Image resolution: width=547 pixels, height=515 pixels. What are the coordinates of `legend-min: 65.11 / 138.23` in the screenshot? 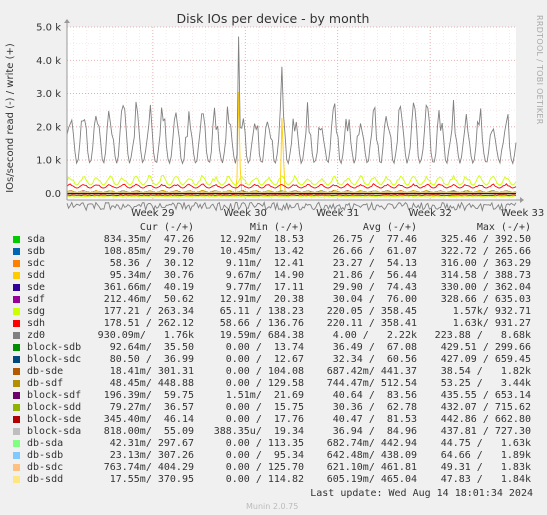 It's located at (261, 311).